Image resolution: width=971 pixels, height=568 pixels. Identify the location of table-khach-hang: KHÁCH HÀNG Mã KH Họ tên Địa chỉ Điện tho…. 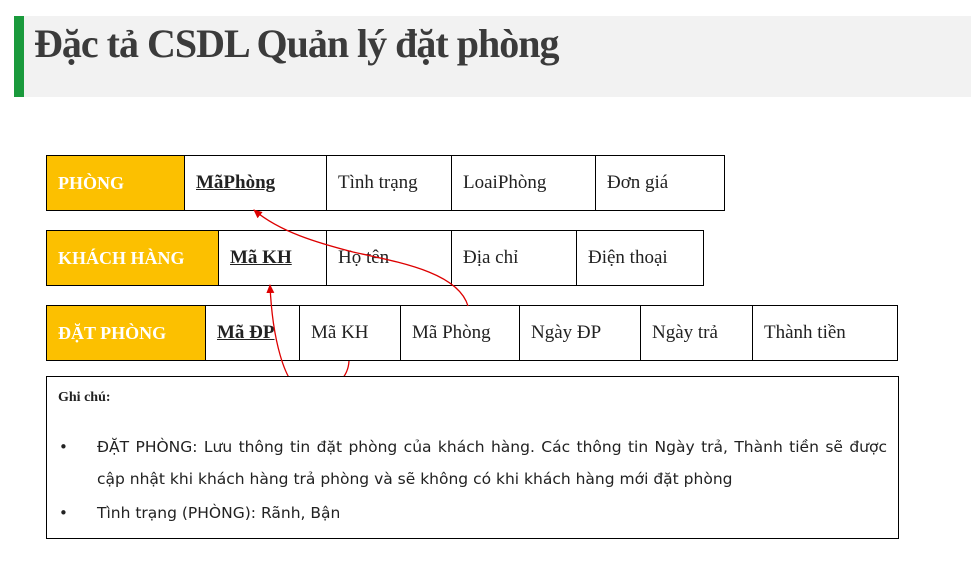
(375, 258).